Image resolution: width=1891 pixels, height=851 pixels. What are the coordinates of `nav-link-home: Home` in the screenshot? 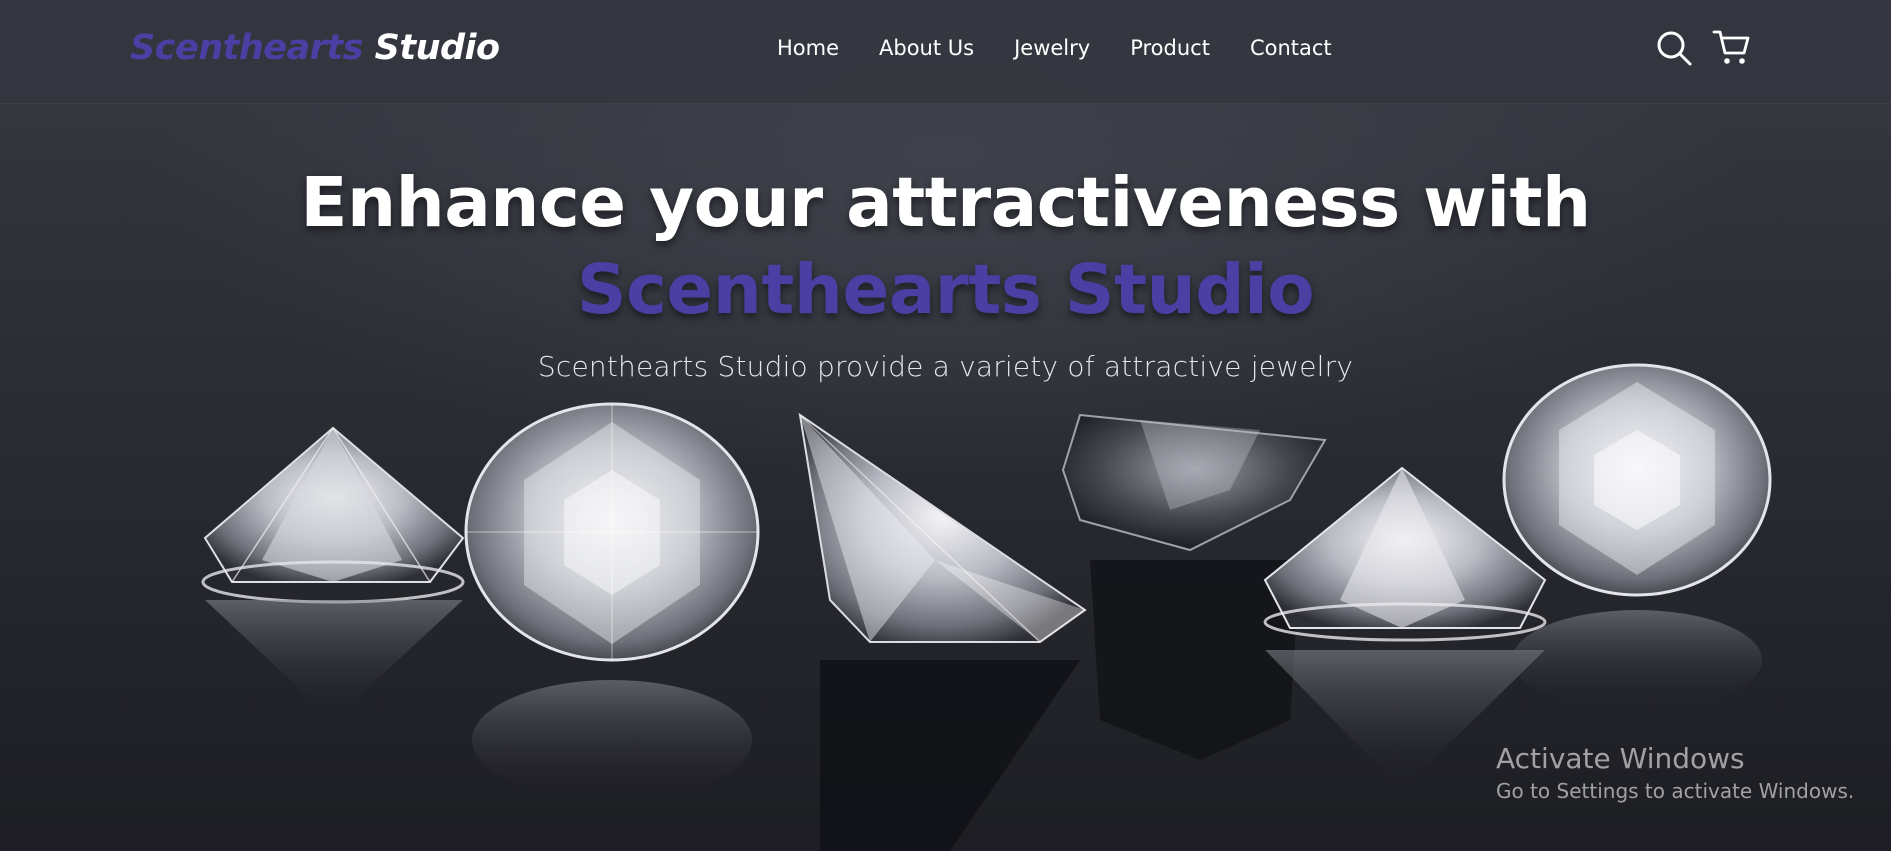 It's located at (808, 48).